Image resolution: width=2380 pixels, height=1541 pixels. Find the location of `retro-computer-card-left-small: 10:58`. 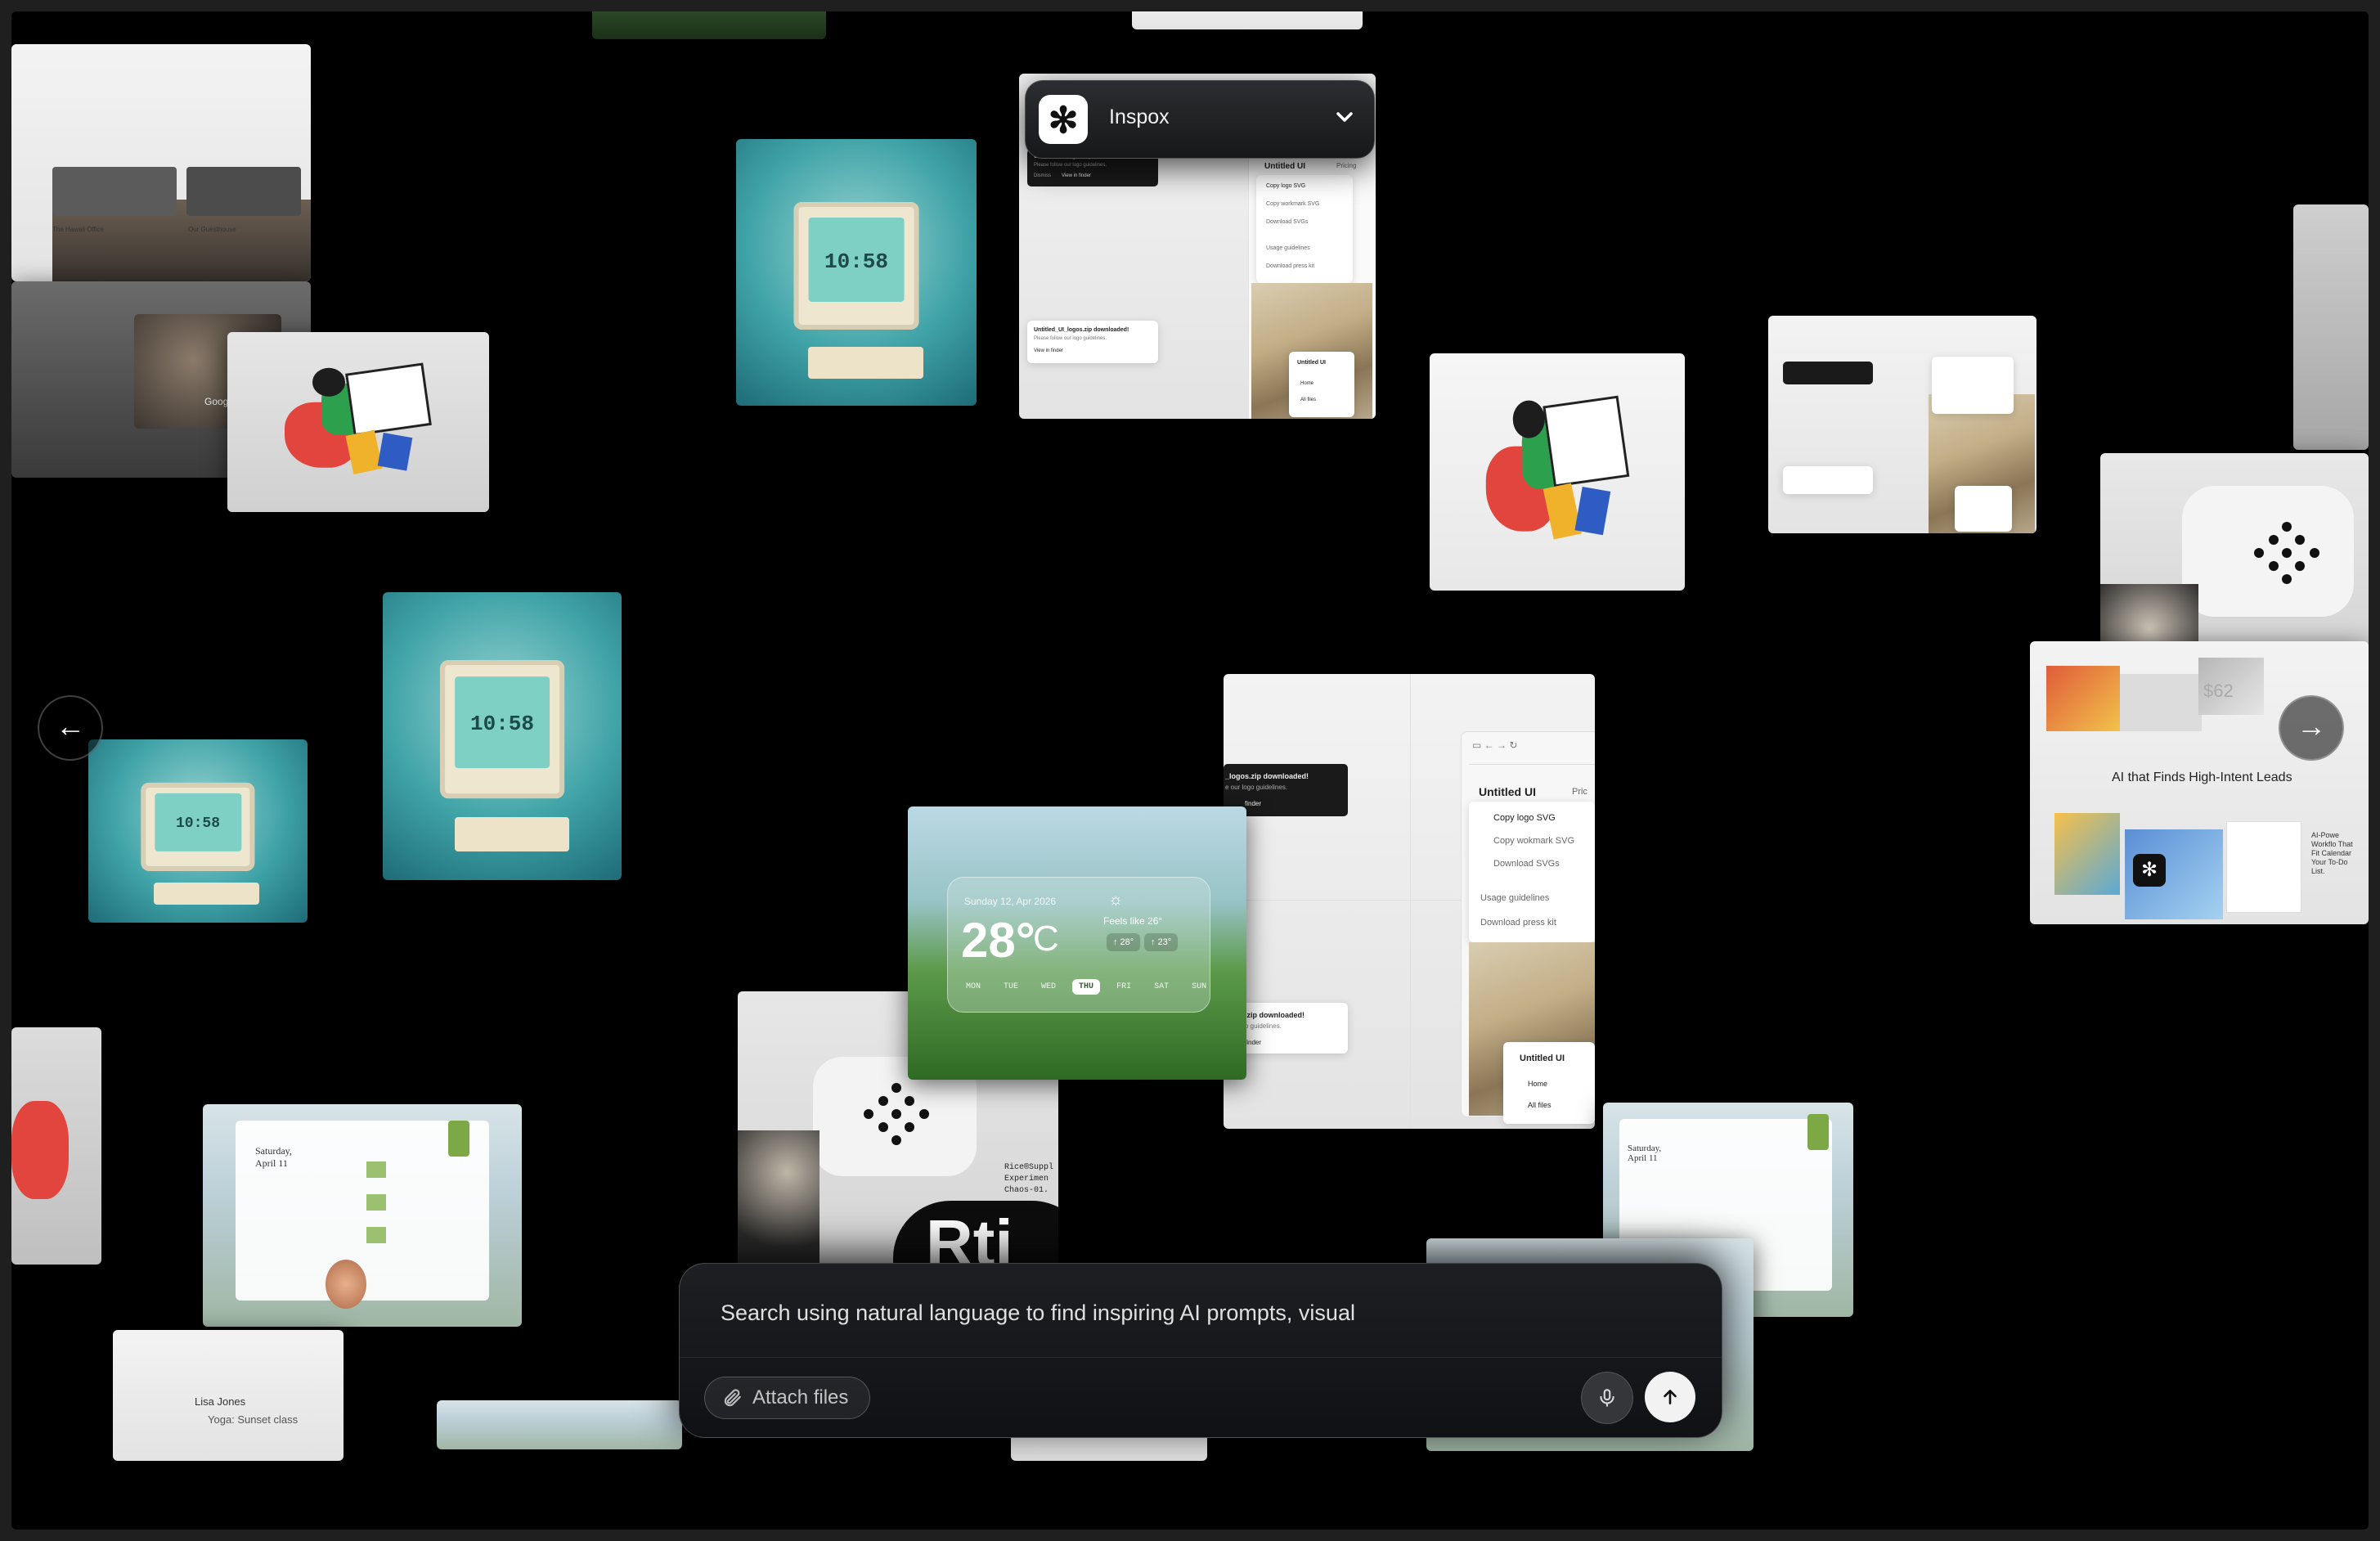

retro-computer-card-left-small: 10:58 is located at coordinates (198, 831).